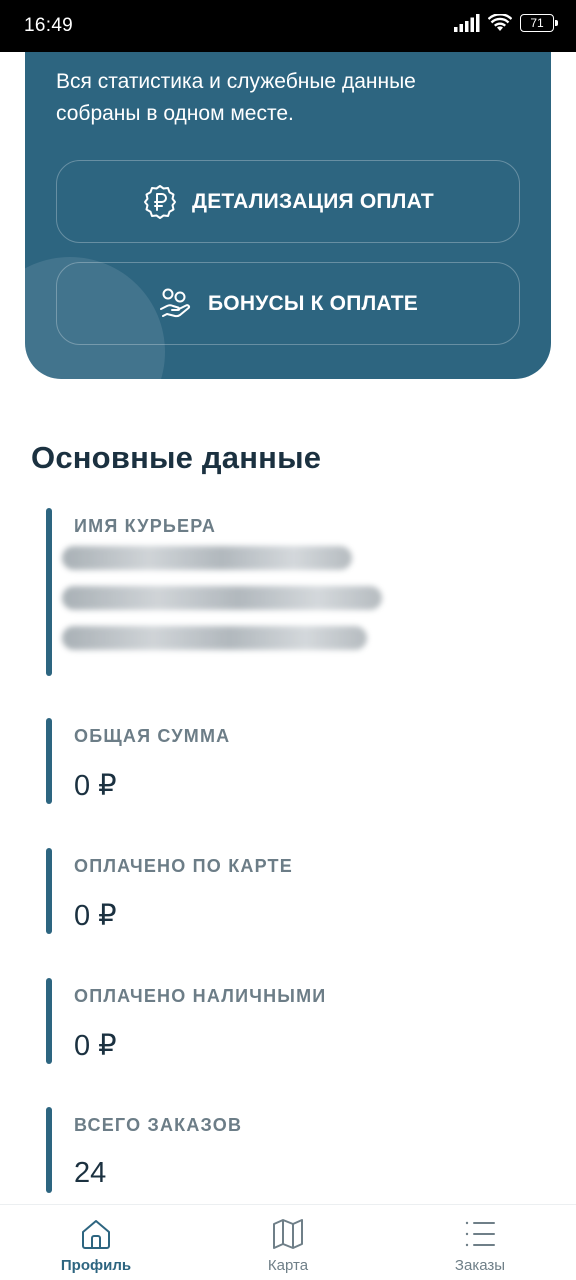 This screenshot has height=1280, width=576. Describe the element at coordinates (145, 526) in the screenshot. I see `field-label: ИМЯ КУРЬЕРА` at that location.